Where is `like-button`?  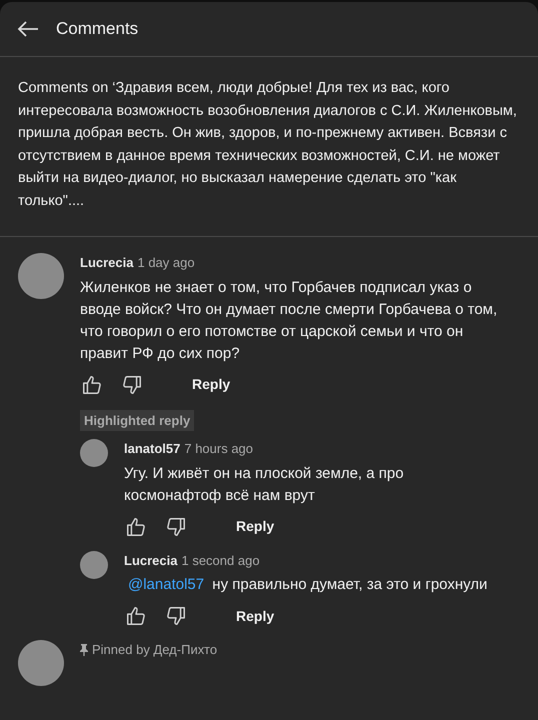 like-button is located at coordinates (136, 616).